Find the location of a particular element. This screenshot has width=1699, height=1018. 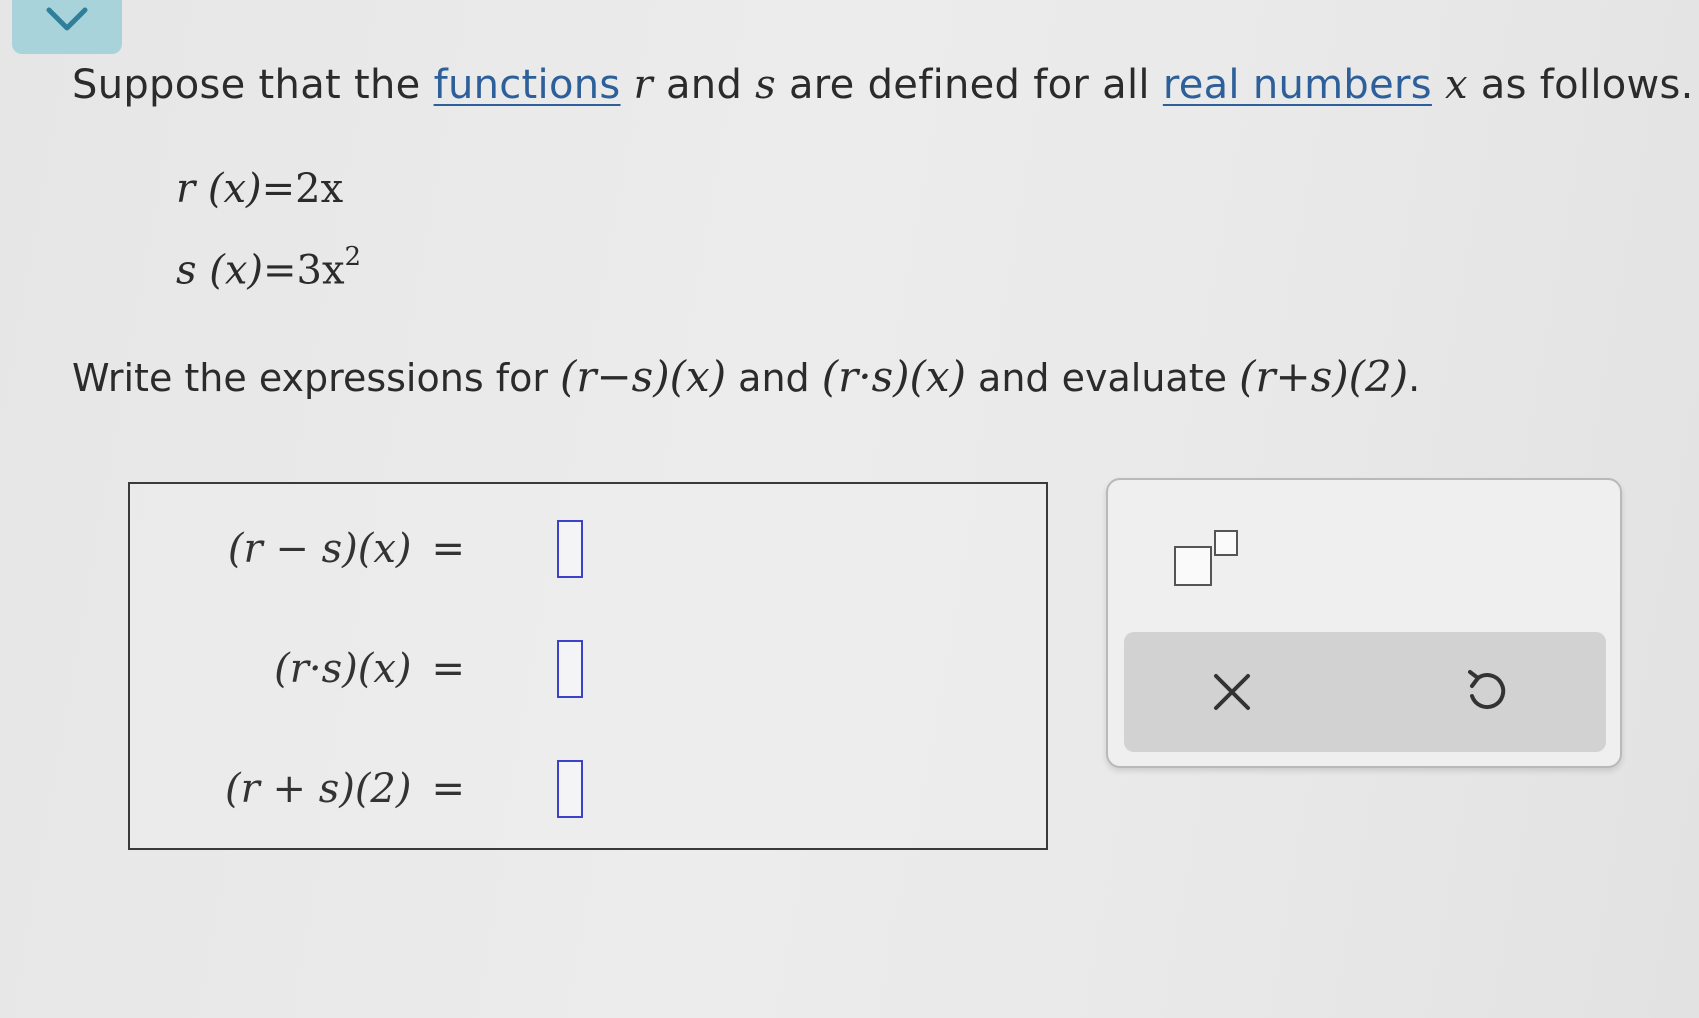

undo-icon is located at coordinates (1487, 690).